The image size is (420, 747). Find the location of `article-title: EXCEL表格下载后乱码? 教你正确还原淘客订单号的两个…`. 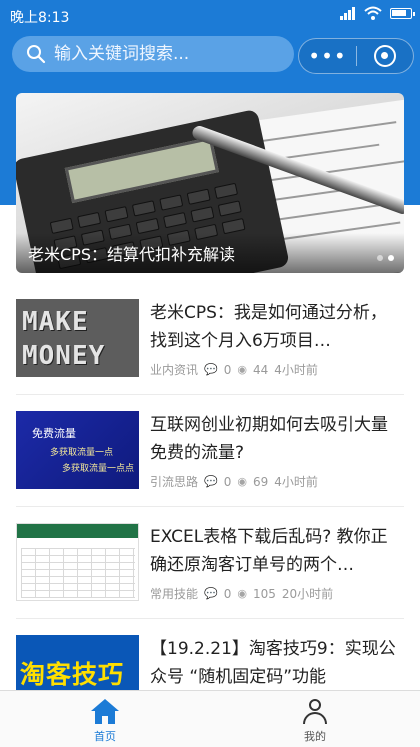

article-title: EXCEL表格下载后乱码? 教你正确还原淘客订单号的两个… is located at coordinates (269, 551).